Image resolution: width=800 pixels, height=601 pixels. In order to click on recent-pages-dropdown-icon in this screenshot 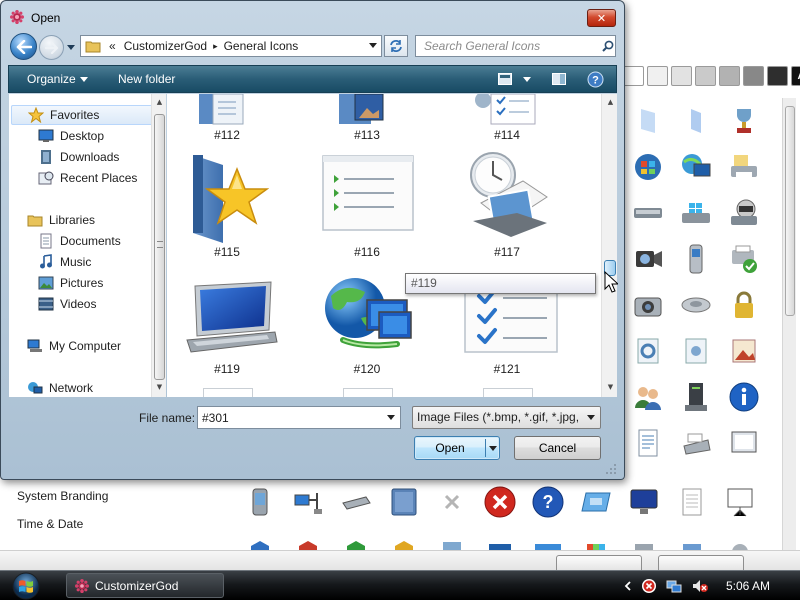, I will do `click(71, 47)`.